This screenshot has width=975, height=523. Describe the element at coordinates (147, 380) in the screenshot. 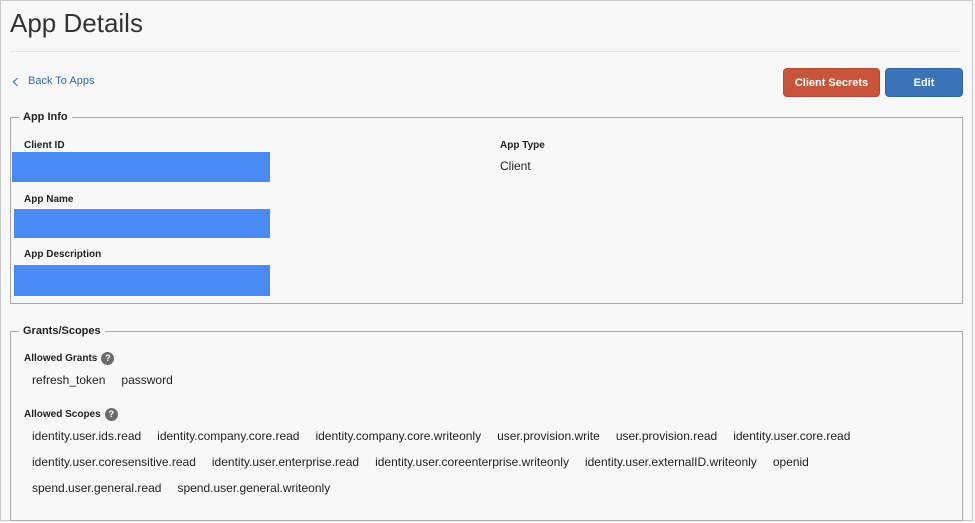

I see `grant-item: password` at that location.